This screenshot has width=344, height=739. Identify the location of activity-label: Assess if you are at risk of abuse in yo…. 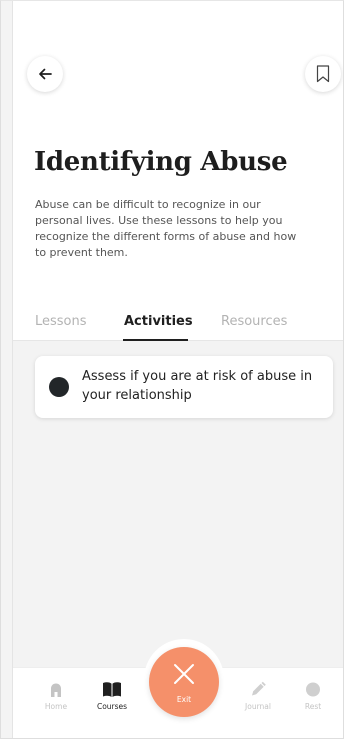
(197, 386).